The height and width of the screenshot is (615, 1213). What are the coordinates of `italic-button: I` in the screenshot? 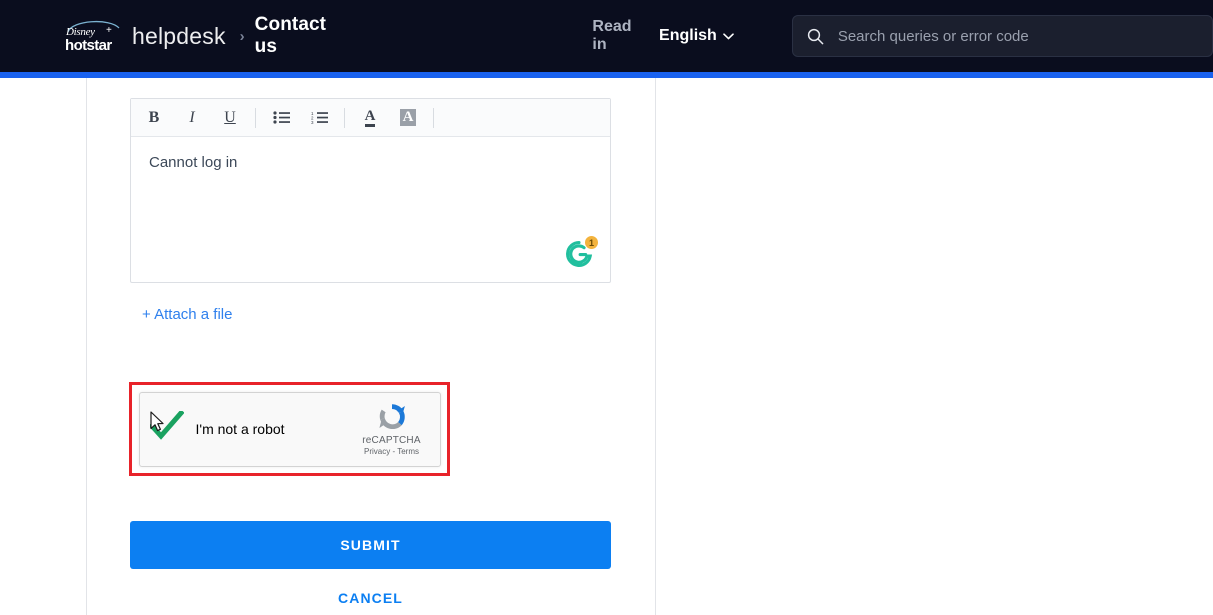 It's located at (192, 118).